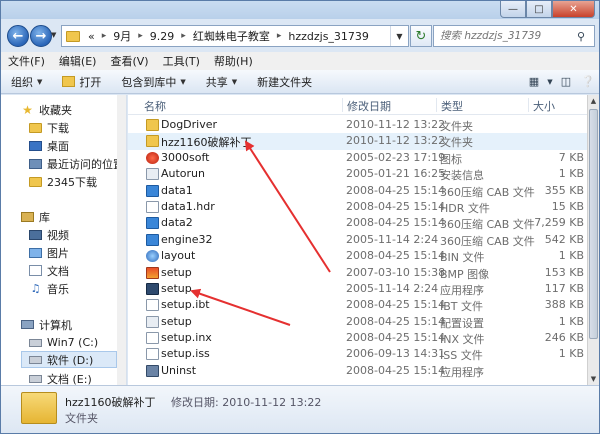  I want to click on search-icon: ⚲, so click(581, 36).